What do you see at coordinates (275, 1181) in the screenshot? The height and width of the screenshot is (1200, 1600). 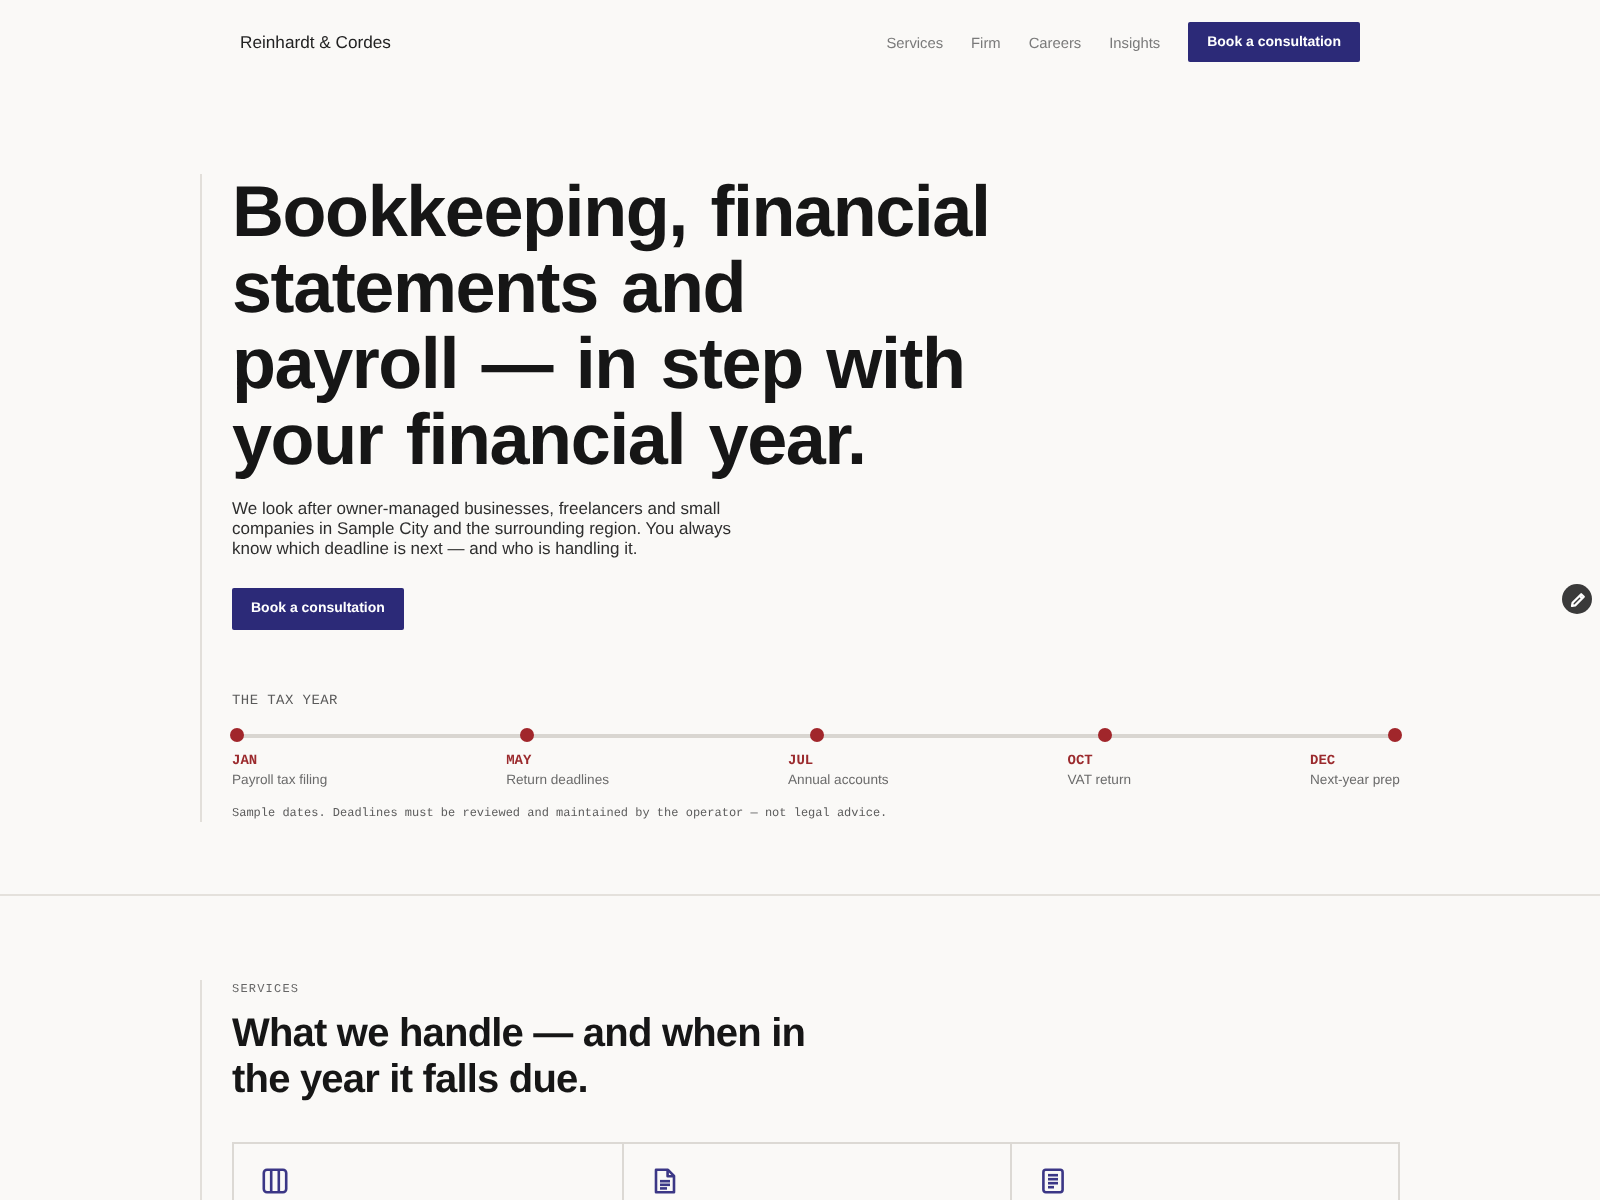 I see `columns-icon` at bounding box center [275, 1181].